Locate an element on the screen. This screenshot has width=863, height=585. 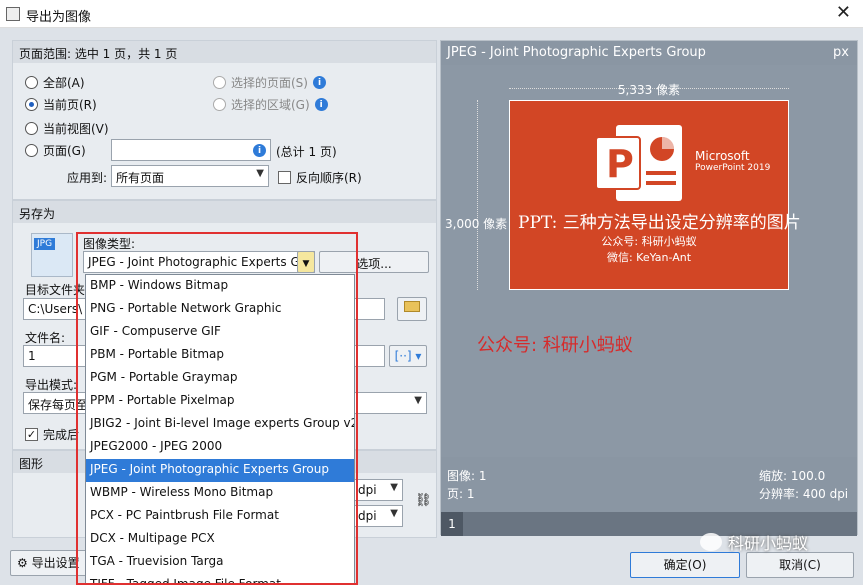
page-thumbnail: 1 is located at coordinates (452, 524).